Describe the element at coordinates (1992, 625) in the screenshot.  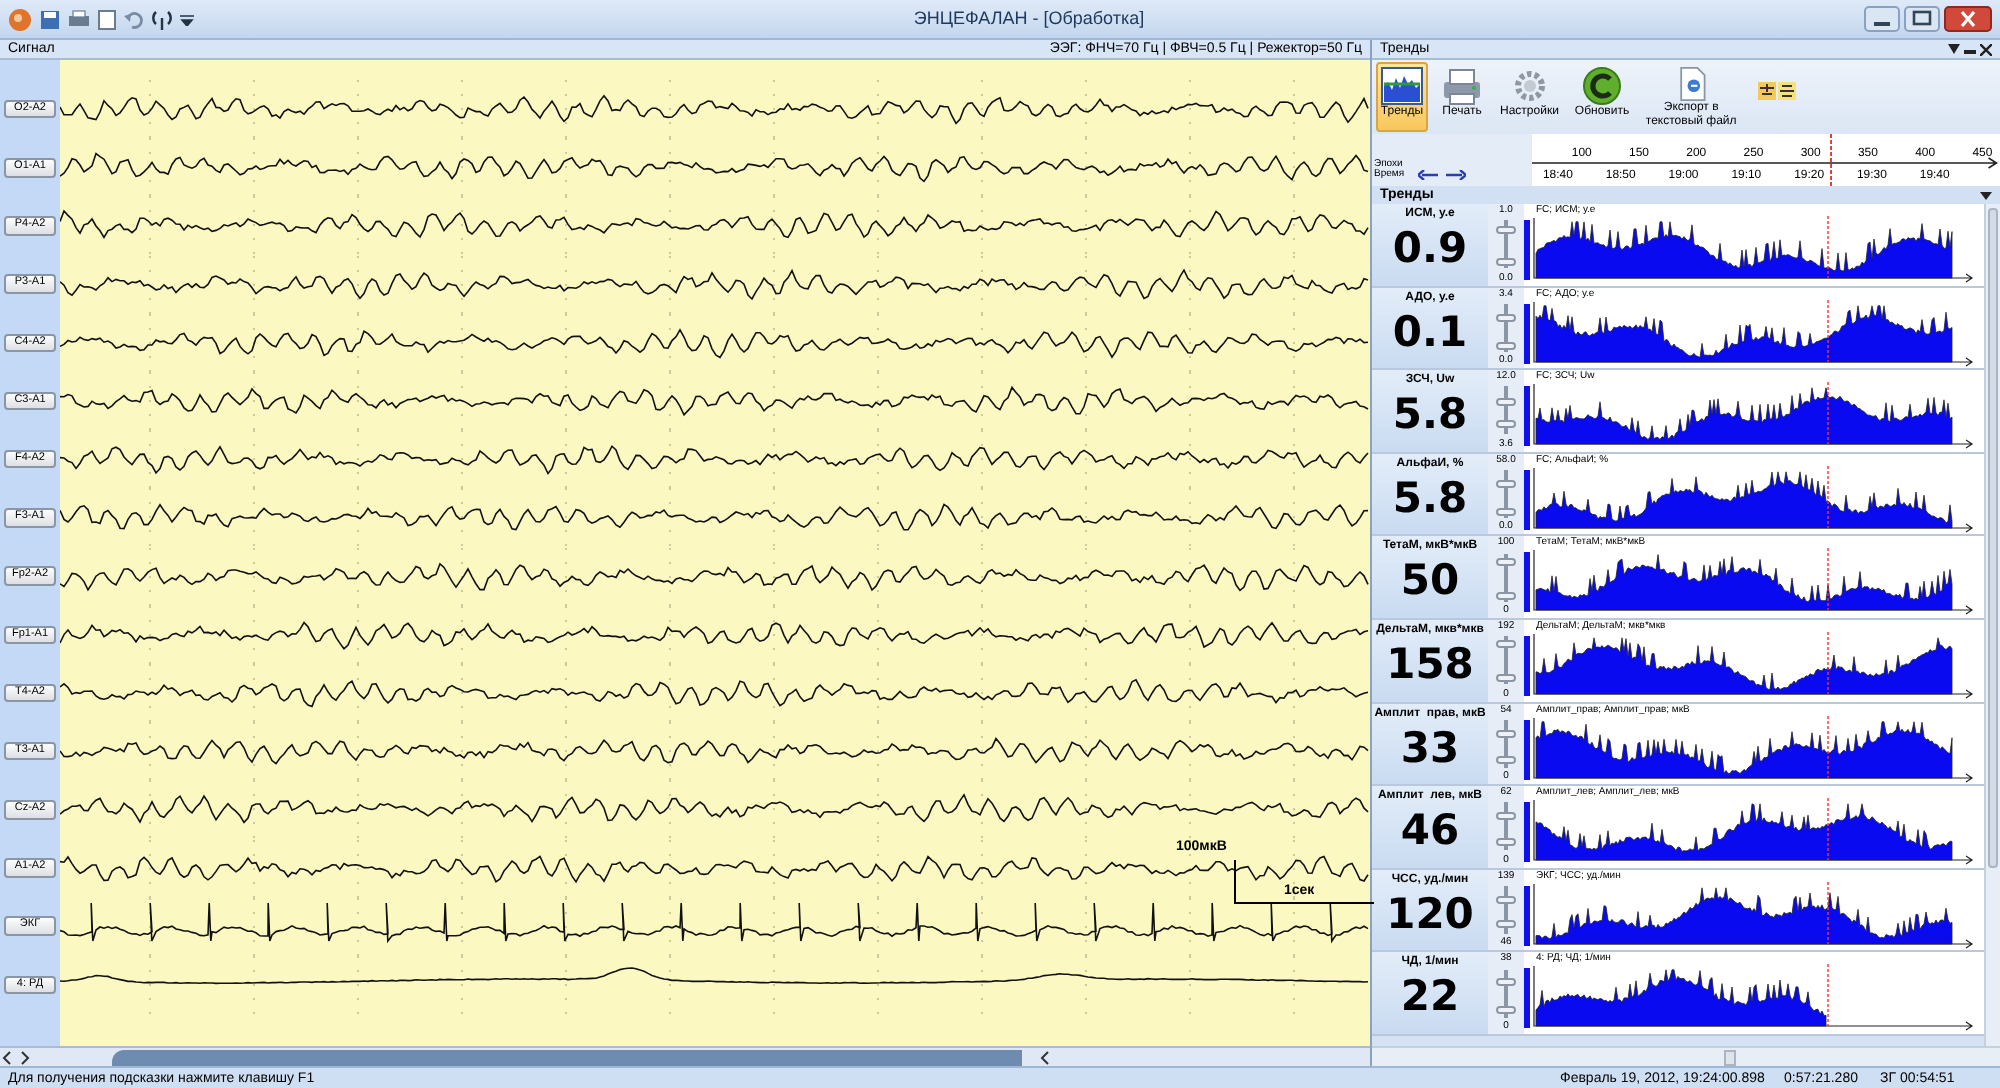
I see `vertical-scrollbar` at that location.